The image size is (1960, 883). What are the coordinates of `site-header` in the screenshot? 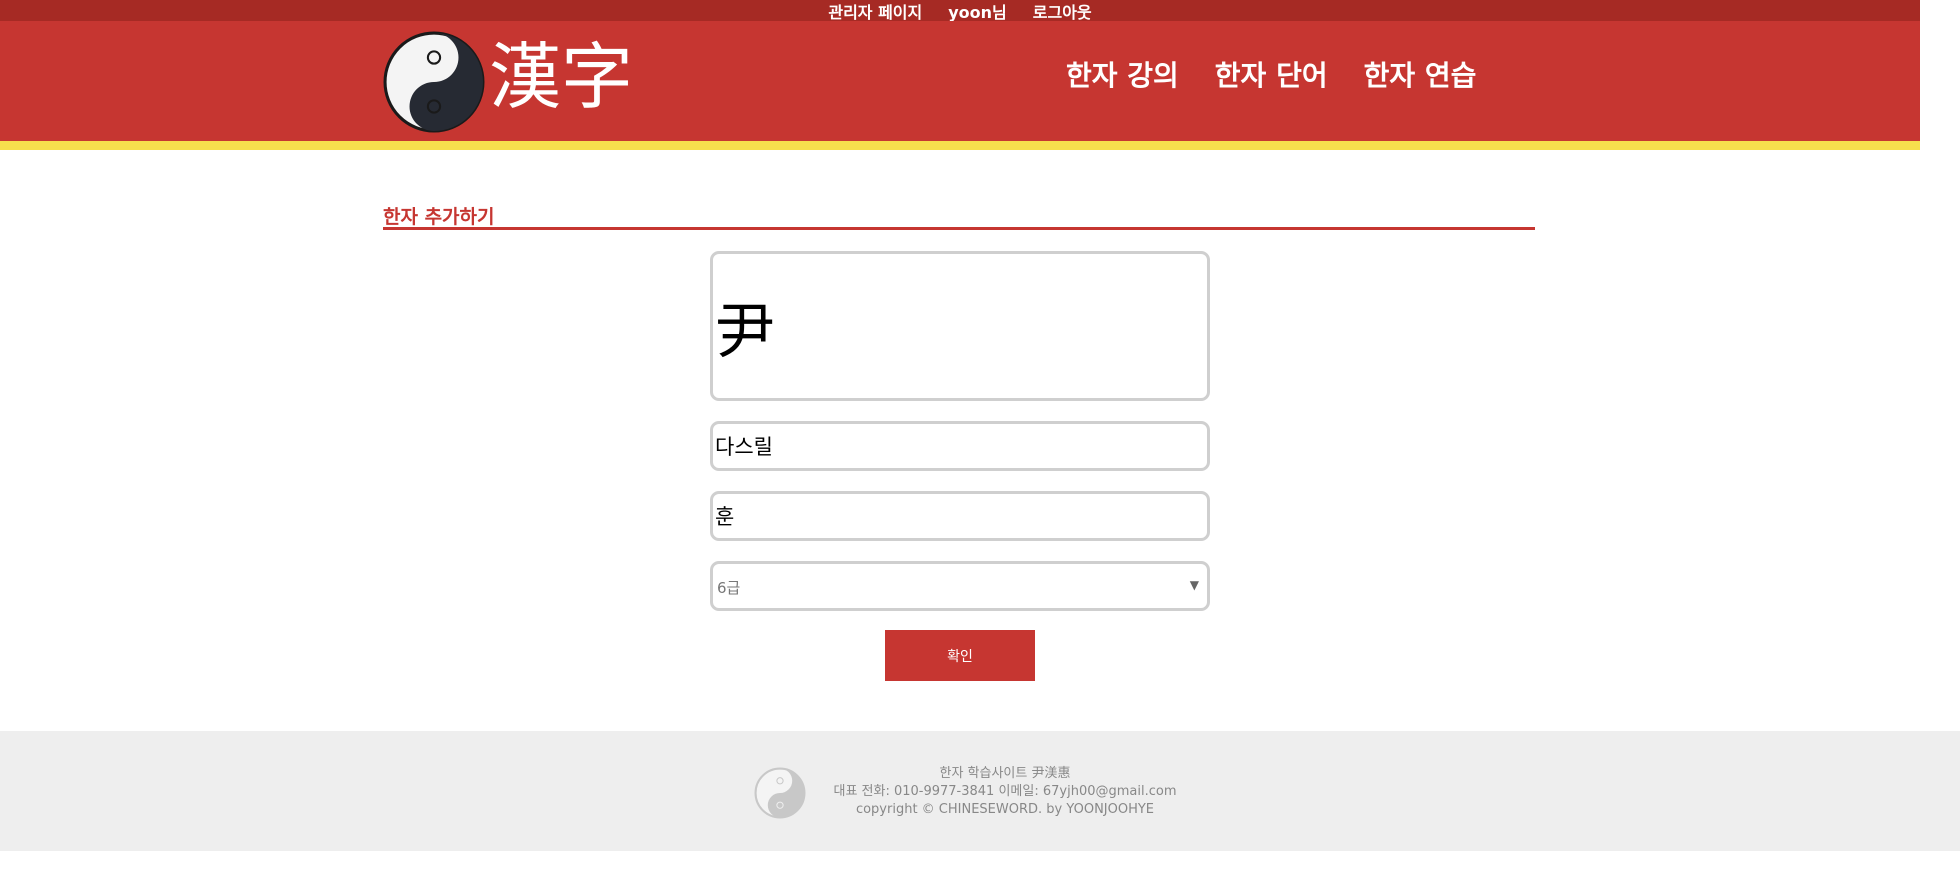 It's located at (960, 81).